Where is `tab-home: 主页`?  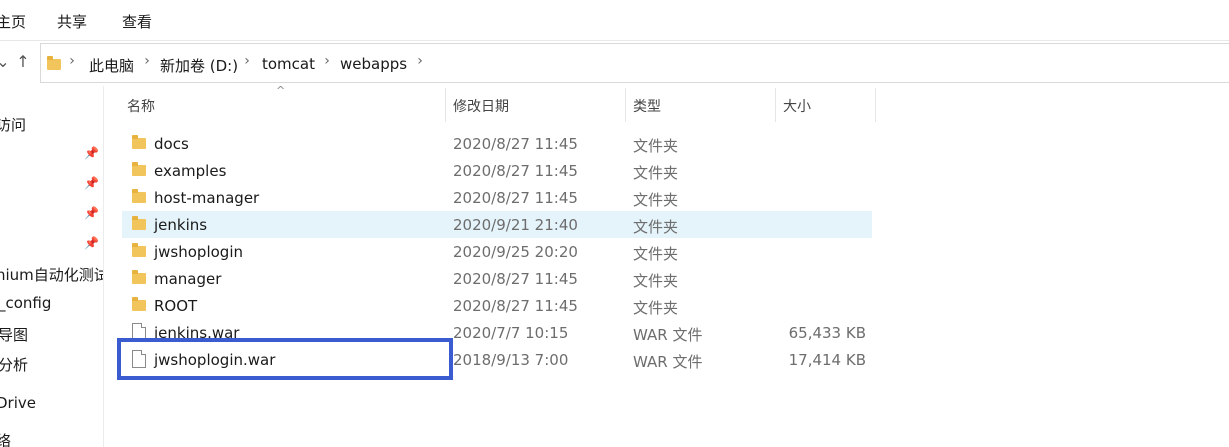 tab-home: 主页 is located at coordinates (13, 21).